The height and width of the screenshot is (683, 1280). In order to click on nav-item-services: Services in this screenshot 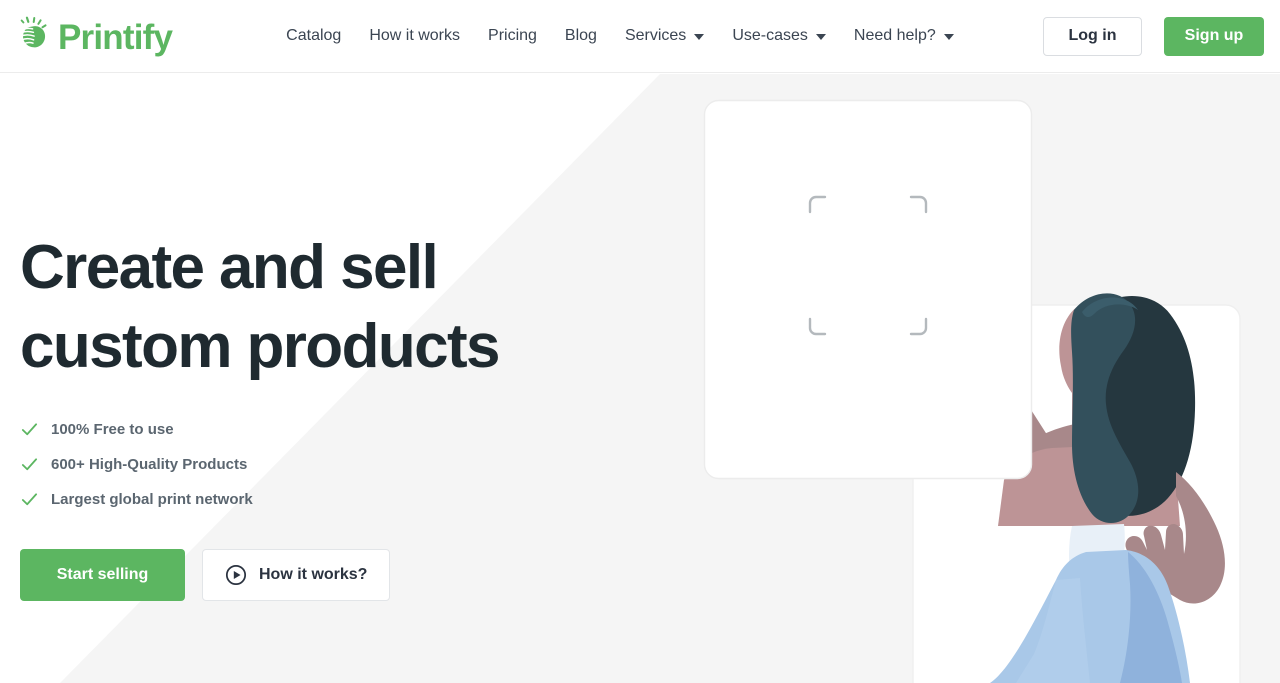, I will do `click(664, 36)`.